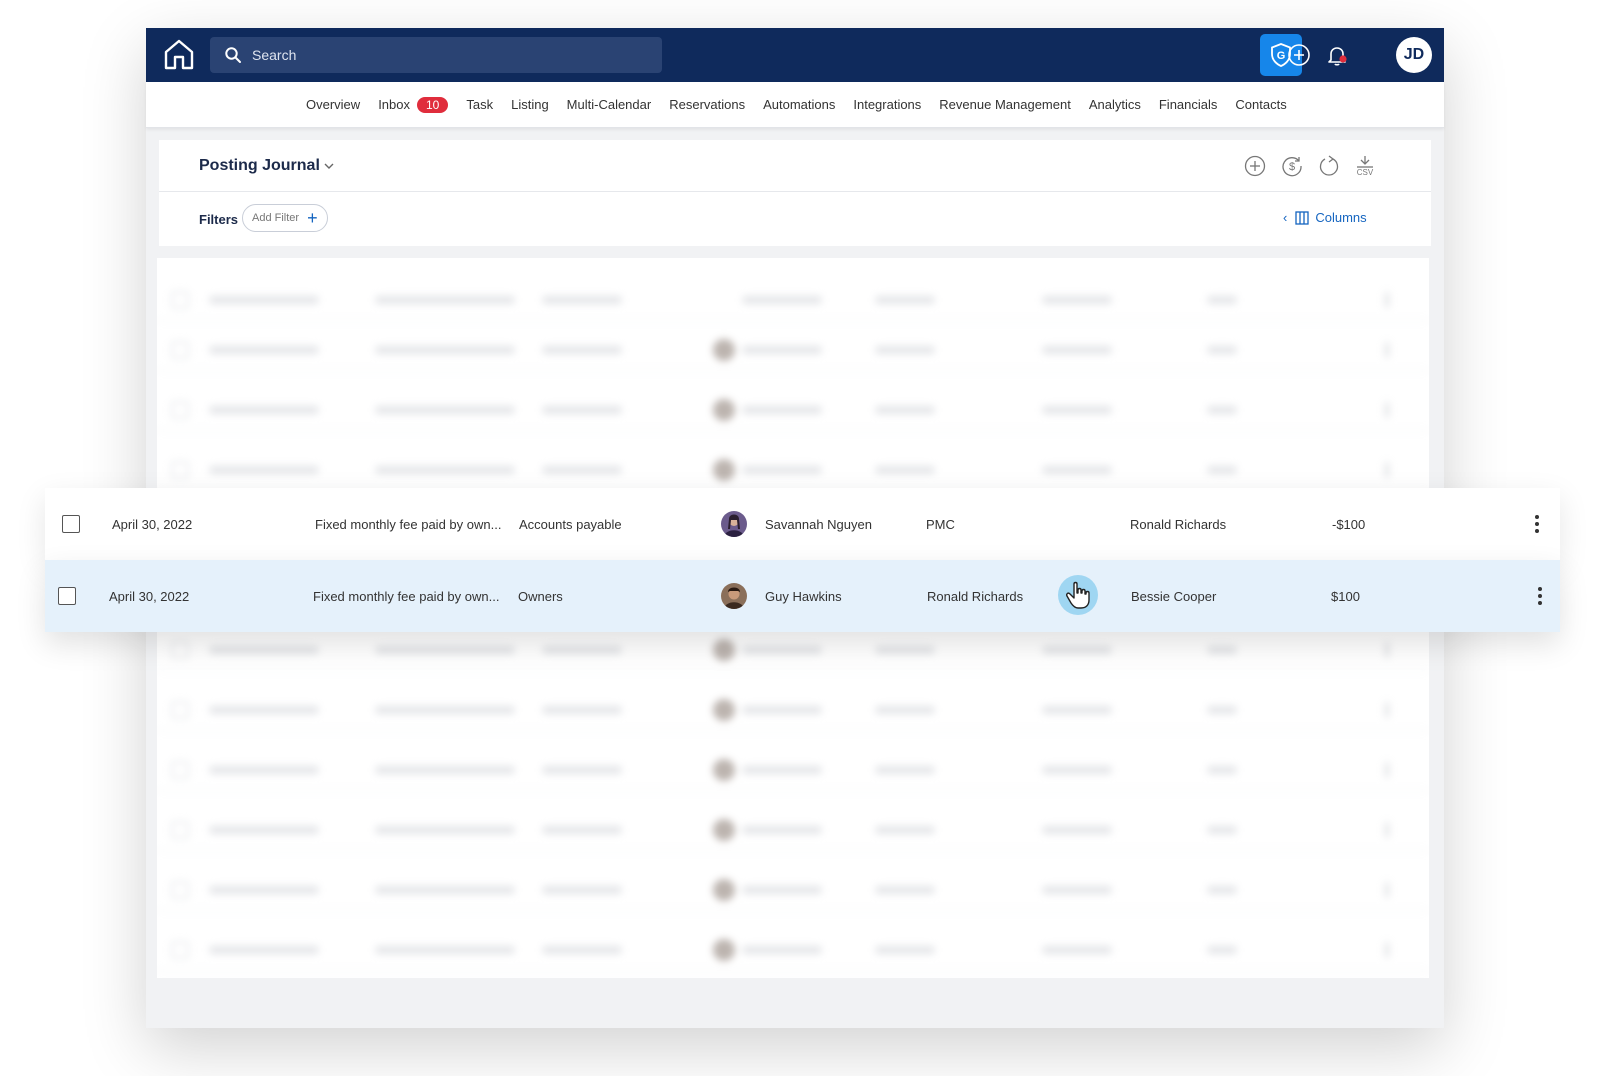  What do you see at coordinates (818, 524) in the screenshot?
I see `row-contact: Savannah Nguyen` at bounding box center [818, 524].